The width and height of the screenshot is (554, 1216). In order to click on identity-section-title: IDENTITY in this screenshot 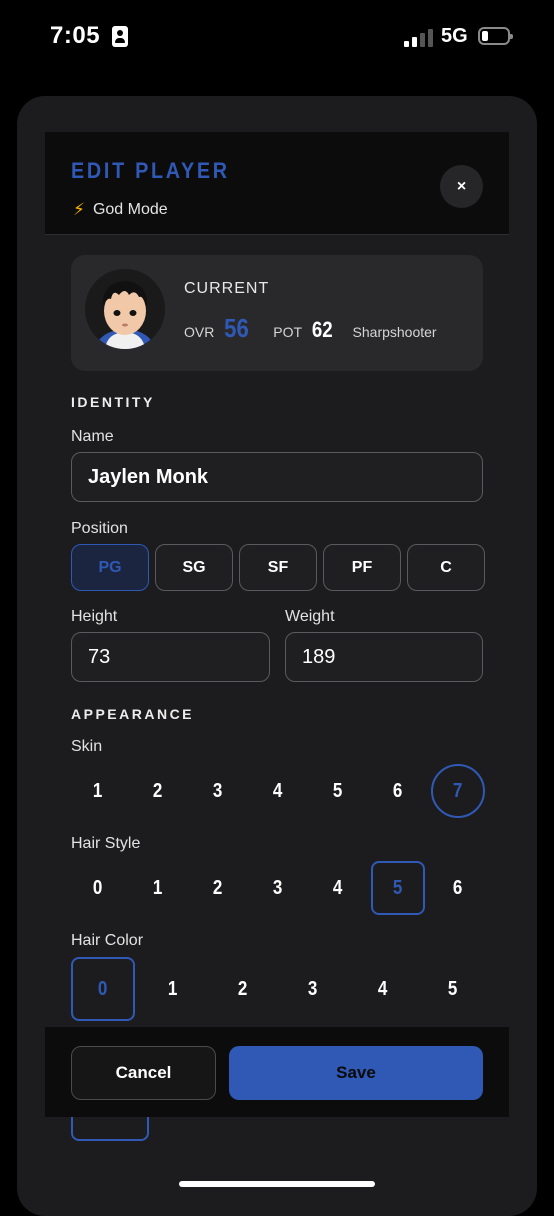, I will do `click(113, 402)`.